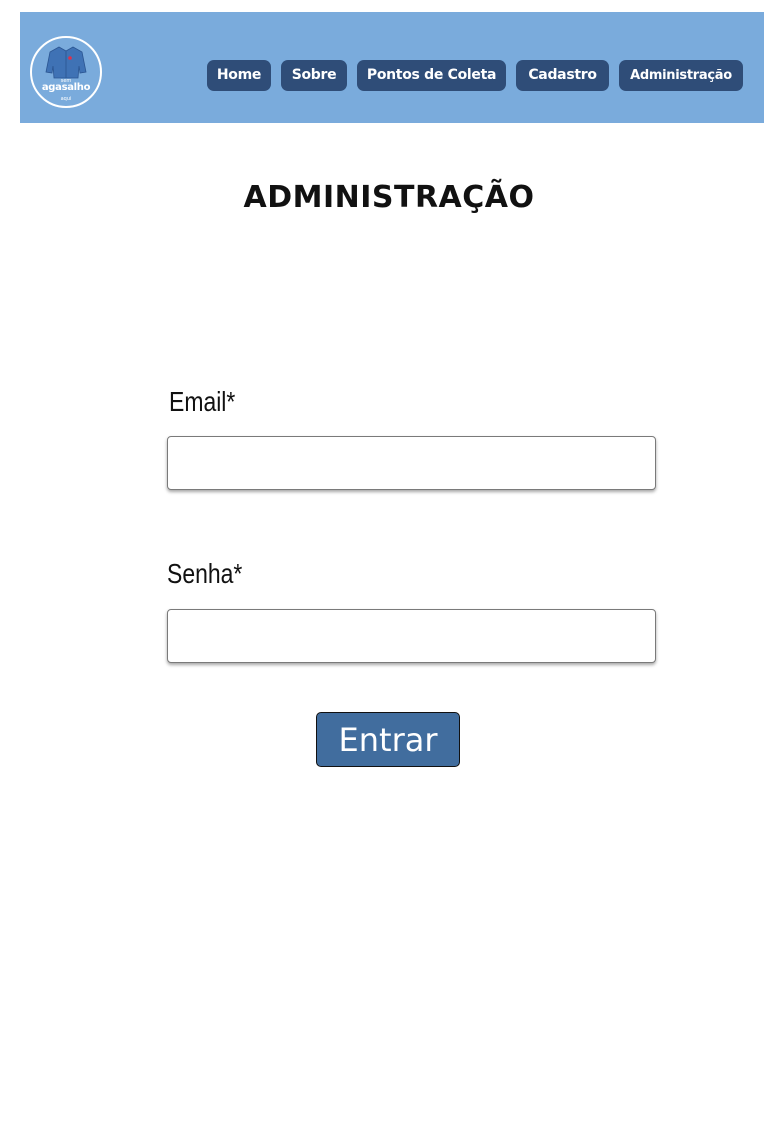 The height and width of the screenshot is (1148, 764). I want to click on email-label: Email*, so click(202, 401).